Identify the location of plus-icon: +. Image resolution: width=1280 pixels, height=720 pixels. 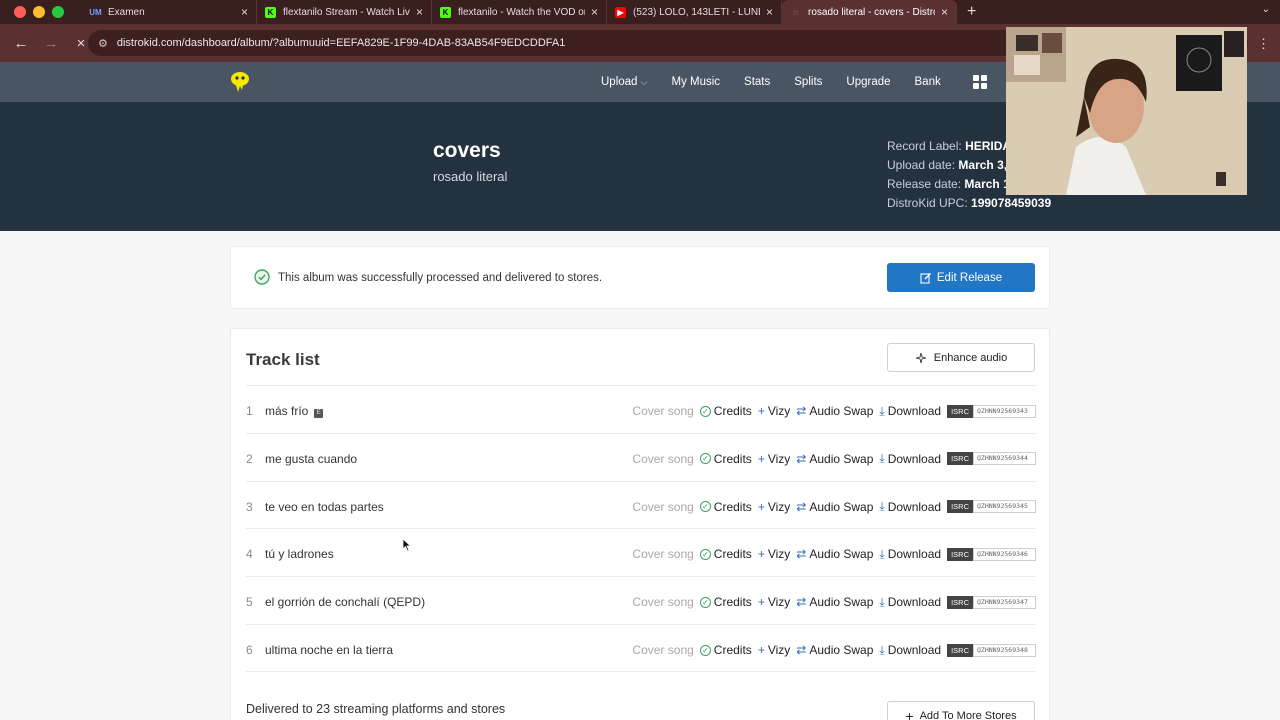
(909, 714).